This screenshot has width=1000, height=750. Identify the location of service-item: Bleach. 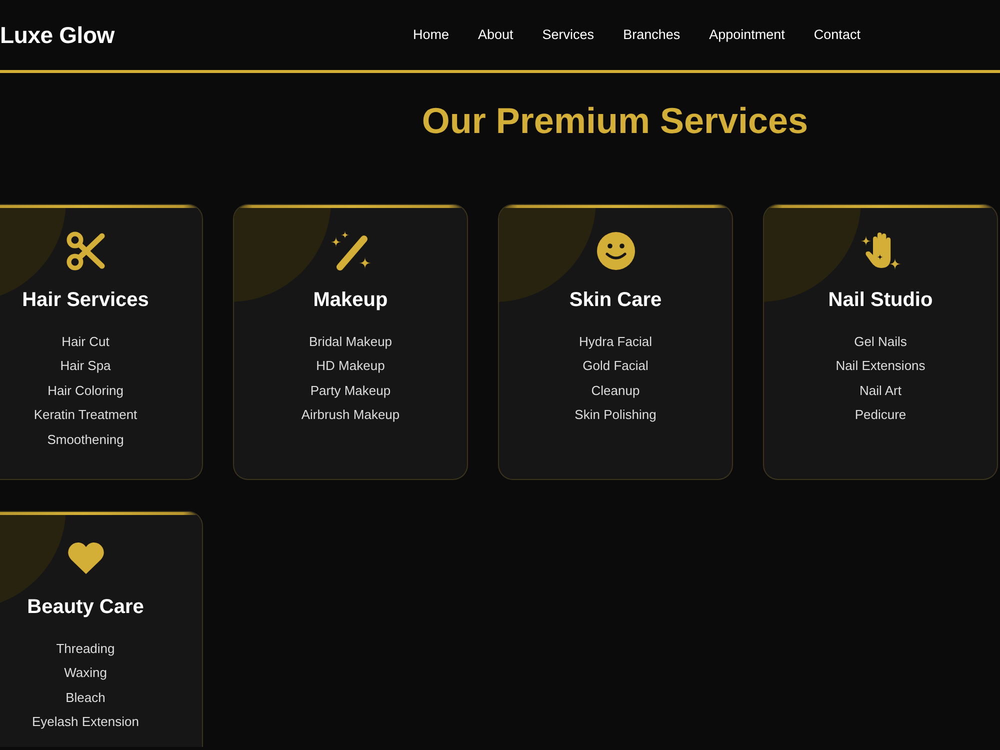
(85, 697).